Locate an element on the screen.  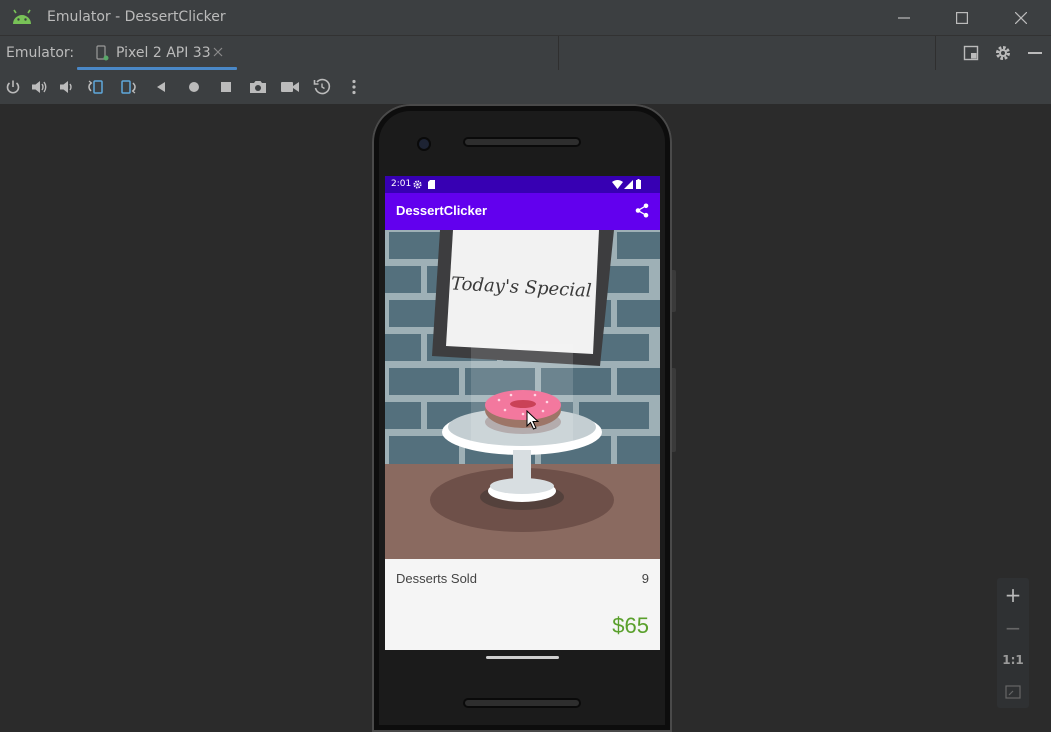
minimize-button is located at coordinates (904, 17).